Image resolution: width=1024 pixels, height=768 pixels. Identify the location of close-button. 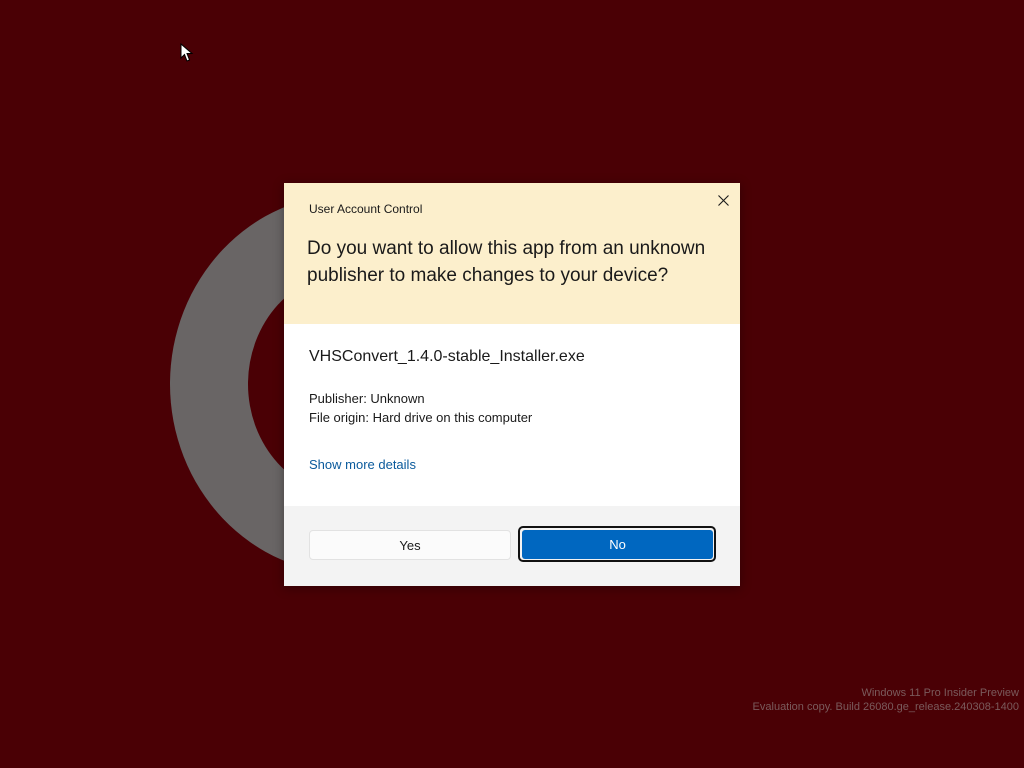
(723, 200).